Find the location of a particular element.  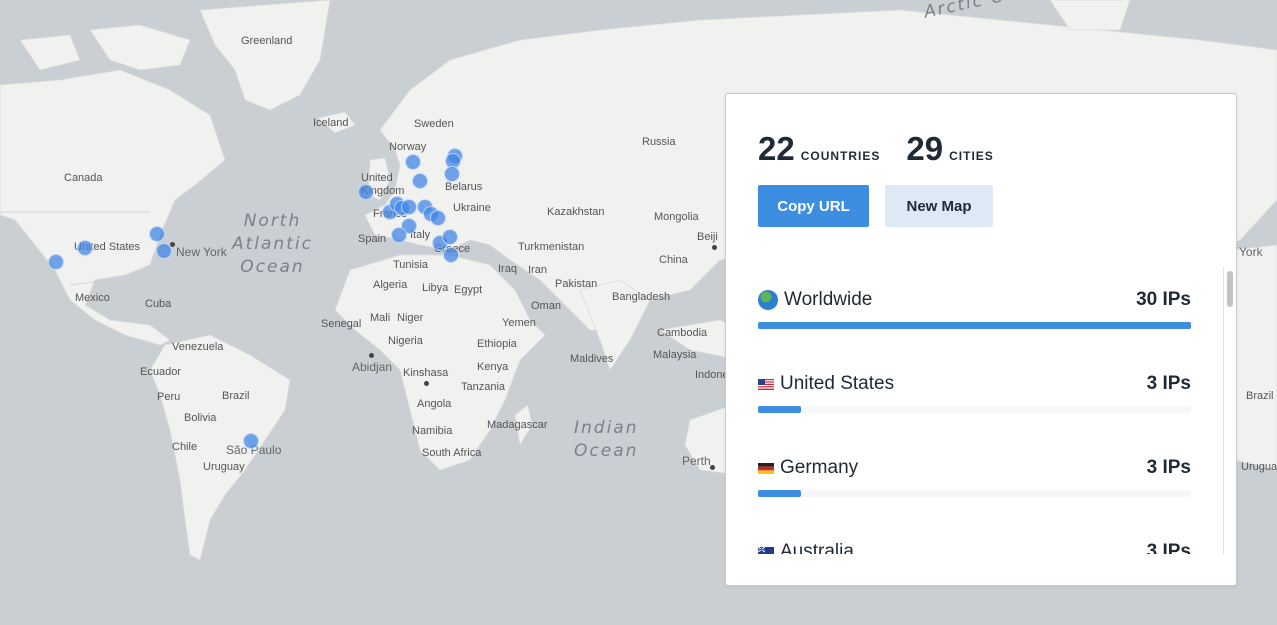

label-indian-ocean: Indian Ocean is located at coordinates (606, 439).